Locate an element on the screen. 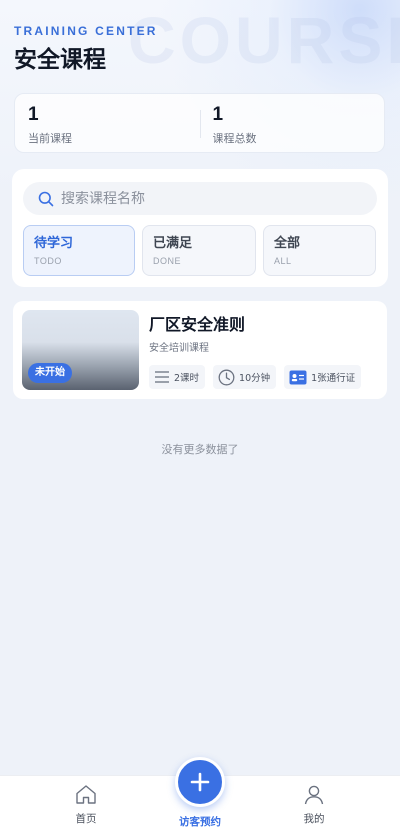 Image resolution: width=400 pixels, height=832 pixels. add-visitor-button is located at coordinates (200, 782).